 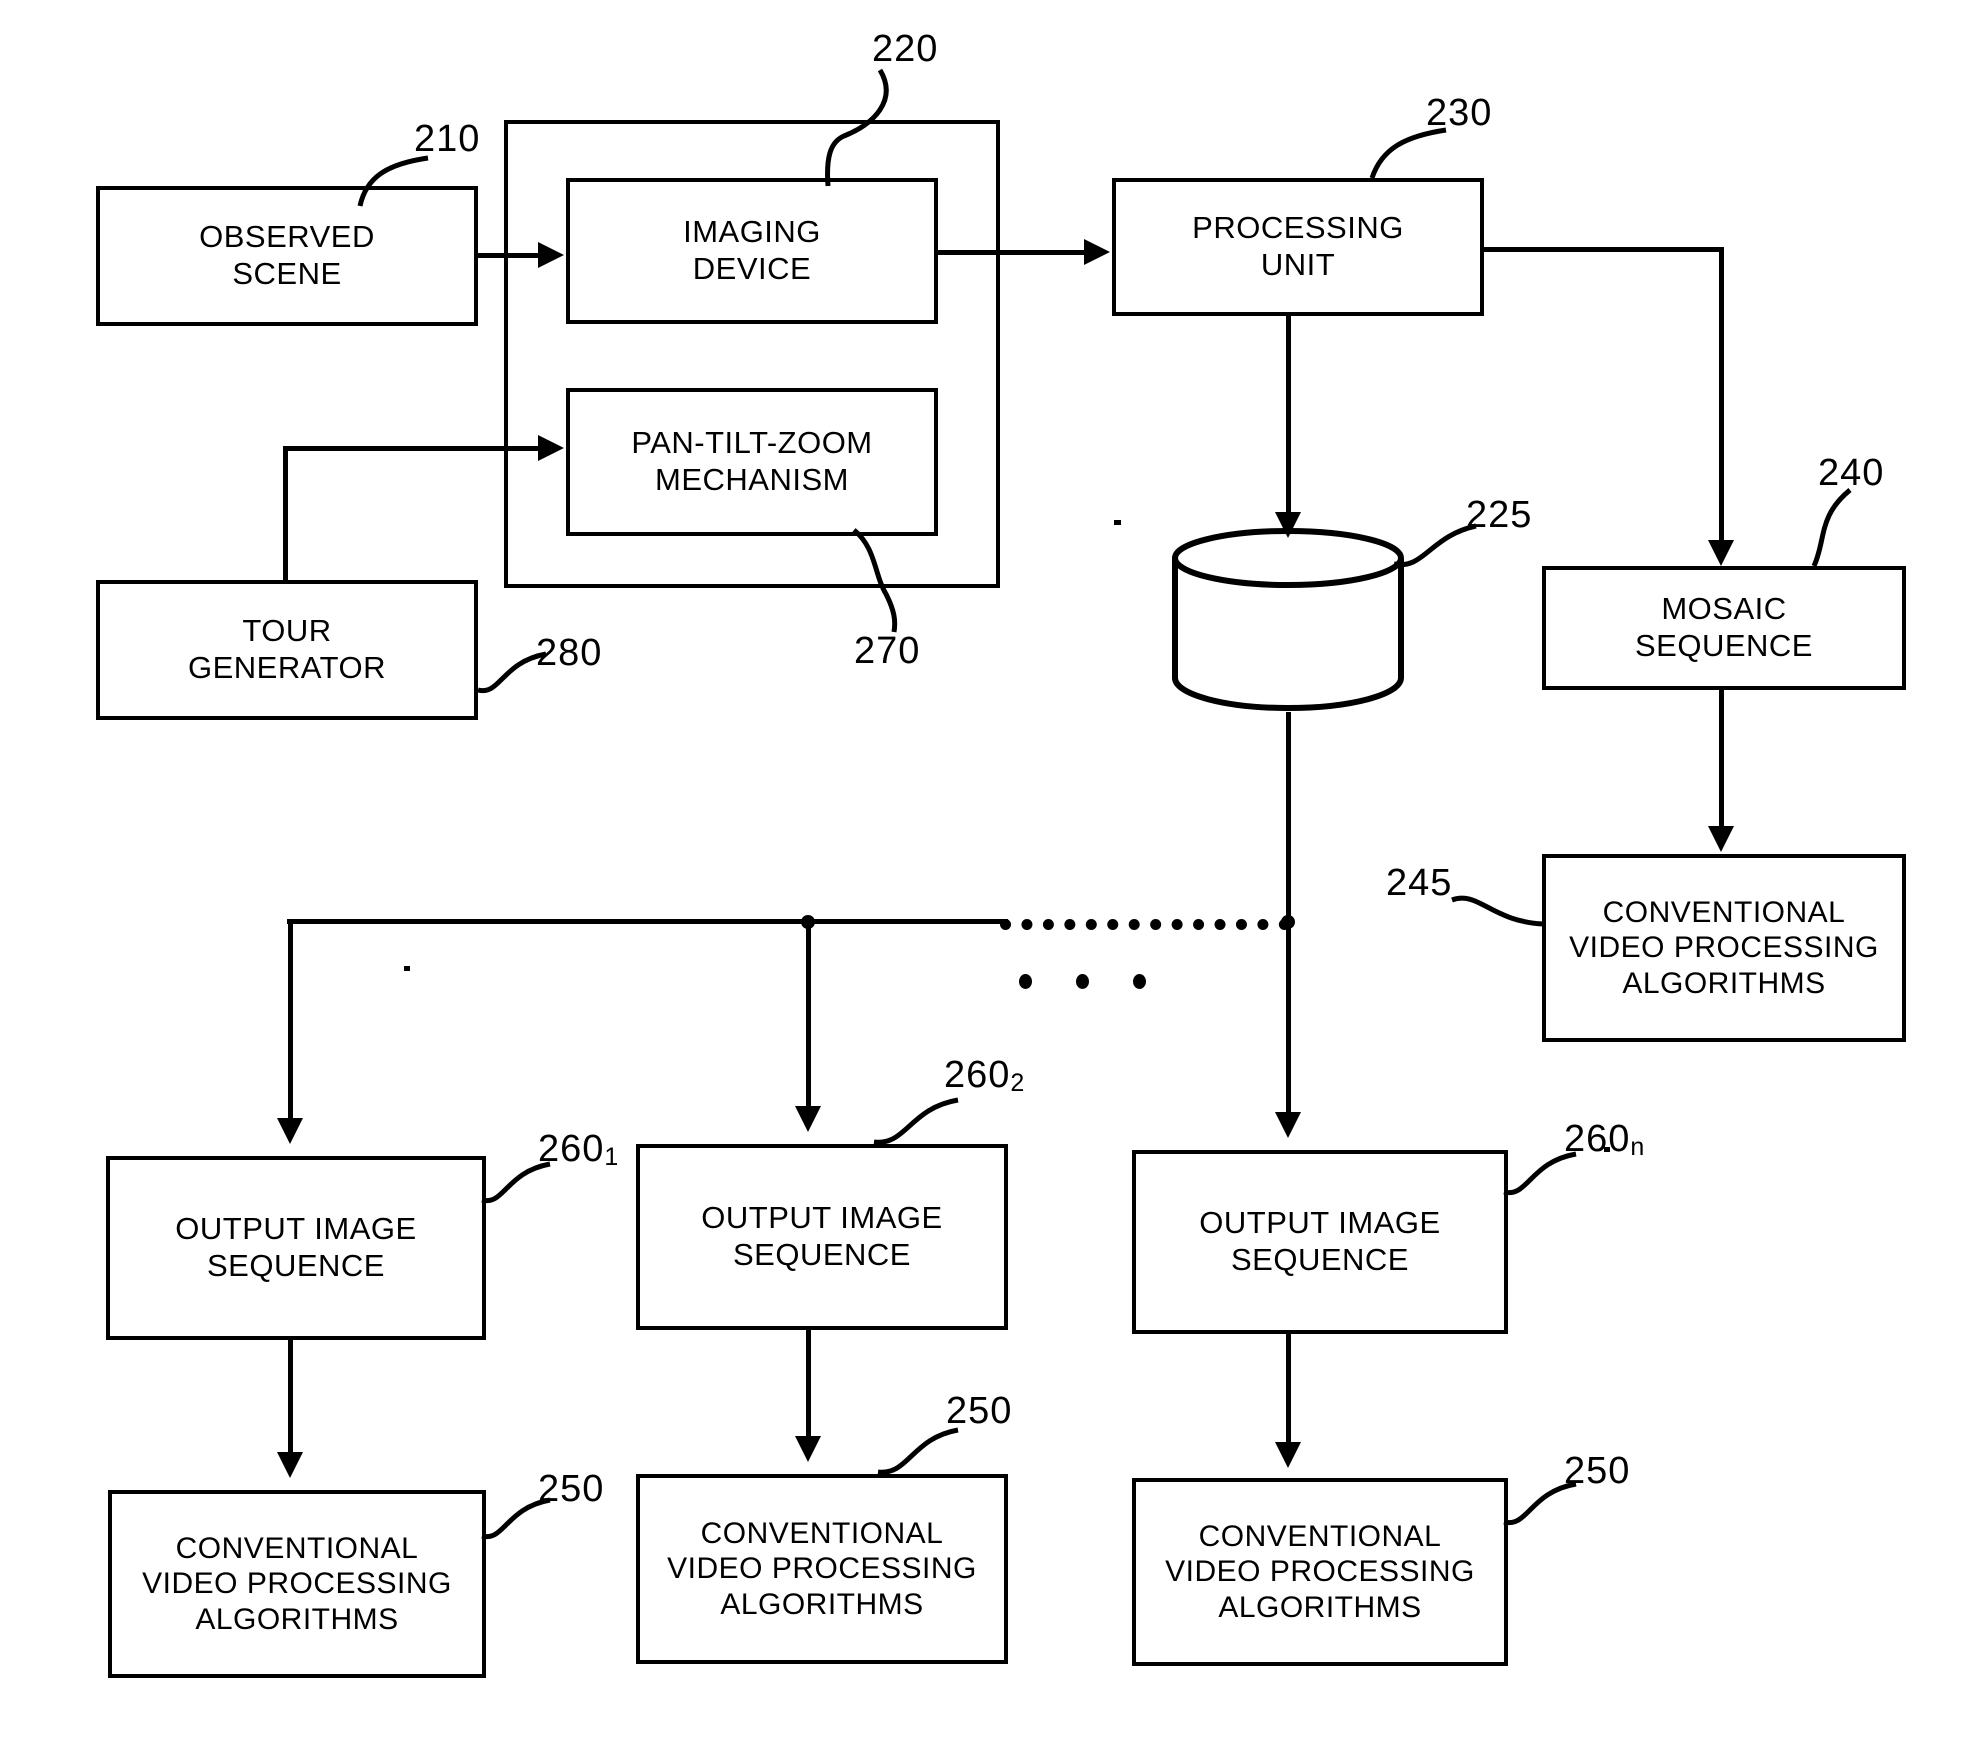 I want to click on node-line: TOUR, so click(x=287, y=631).